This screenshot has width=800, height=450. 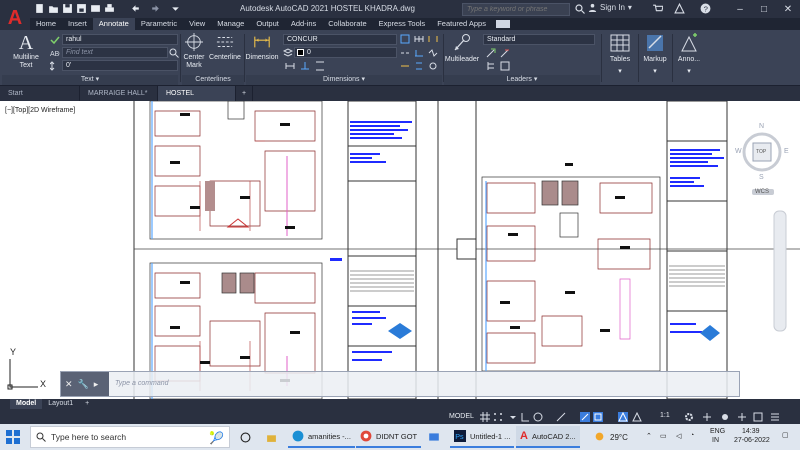 What do you see at coordinates (400, 384) in the screenshot?
I see `command-line: ✕ 🔧 ▸ Type a command` at bounding box center [400, 384].